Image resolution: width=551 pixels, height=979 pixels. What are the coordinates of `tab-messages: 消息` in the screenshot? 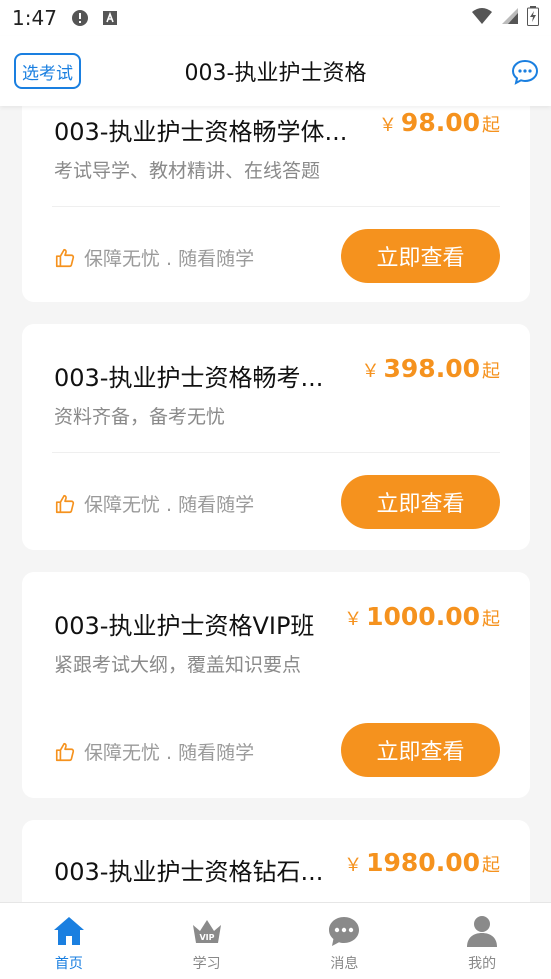 It's located at (345, 941).